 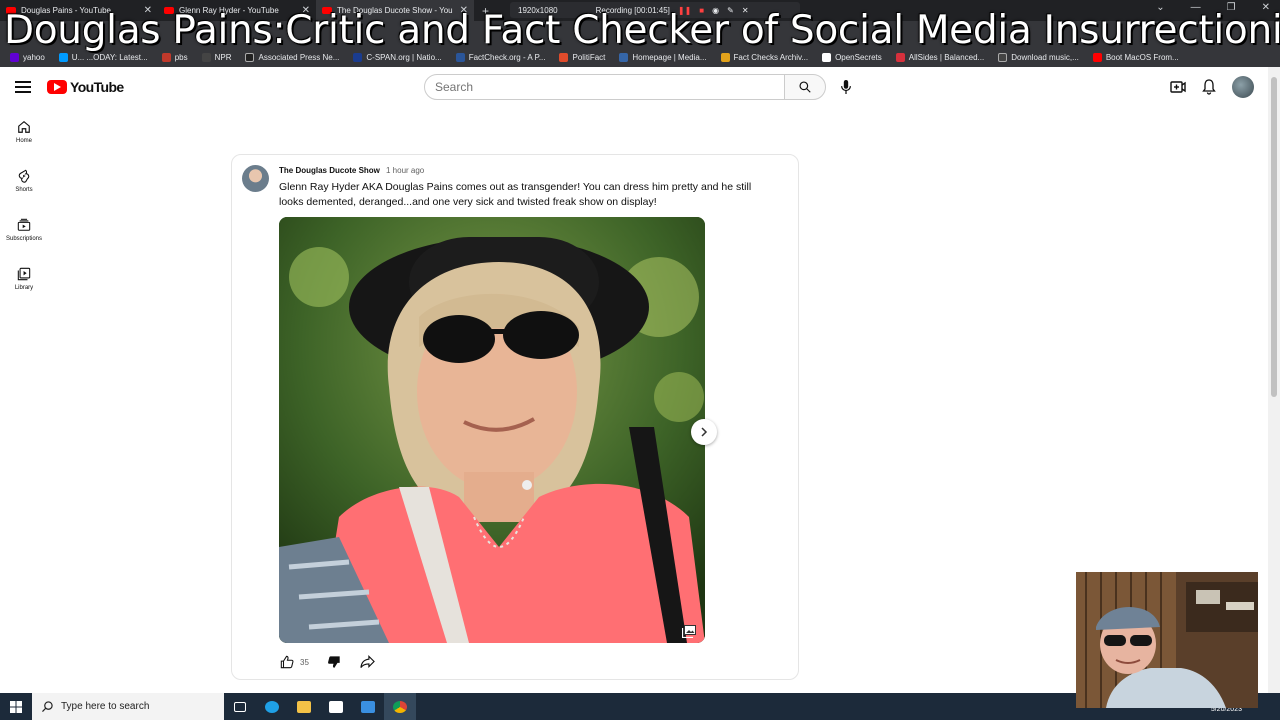 I want to click on share-button, so click(x=368, y=662).